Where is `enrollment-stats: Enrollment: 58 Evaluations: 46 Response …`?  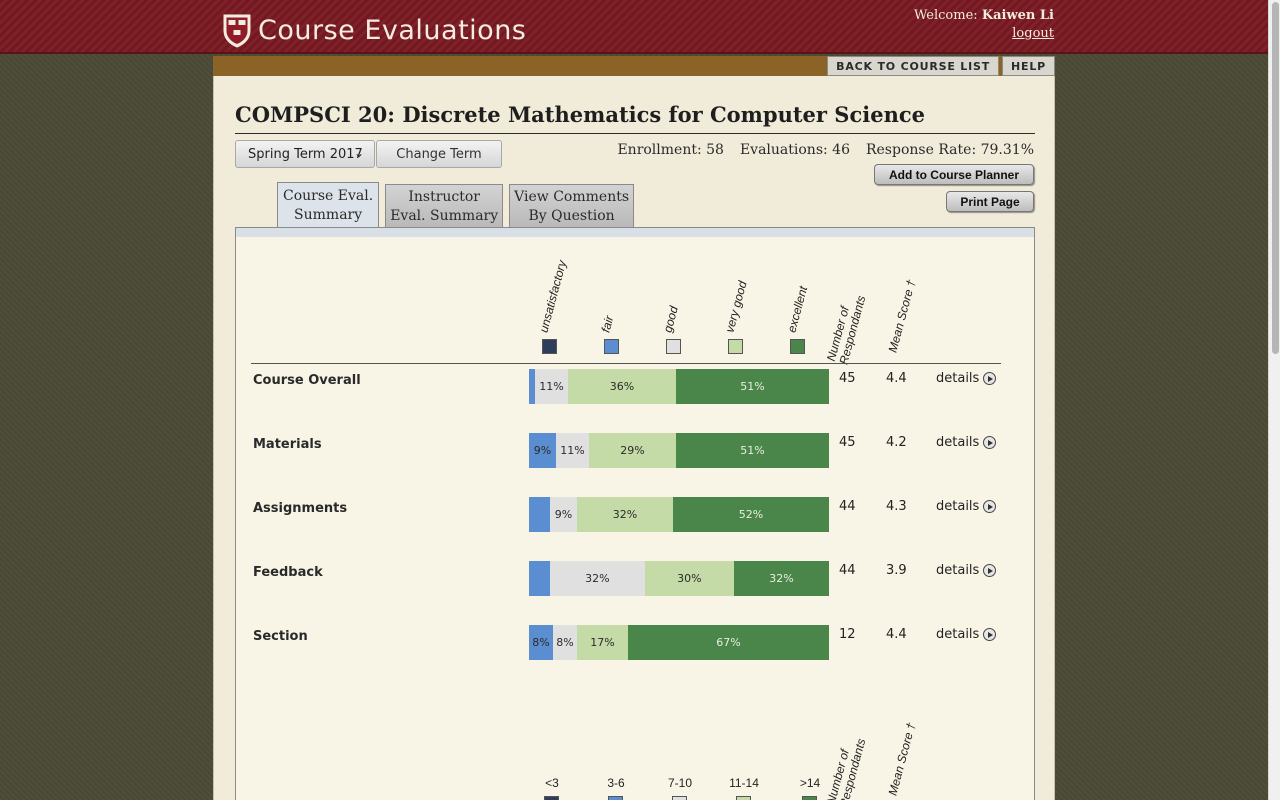
enrollment-stats: Enrollment: 58 Evaluations: 46 Response … is located at coordinates (825, 150).